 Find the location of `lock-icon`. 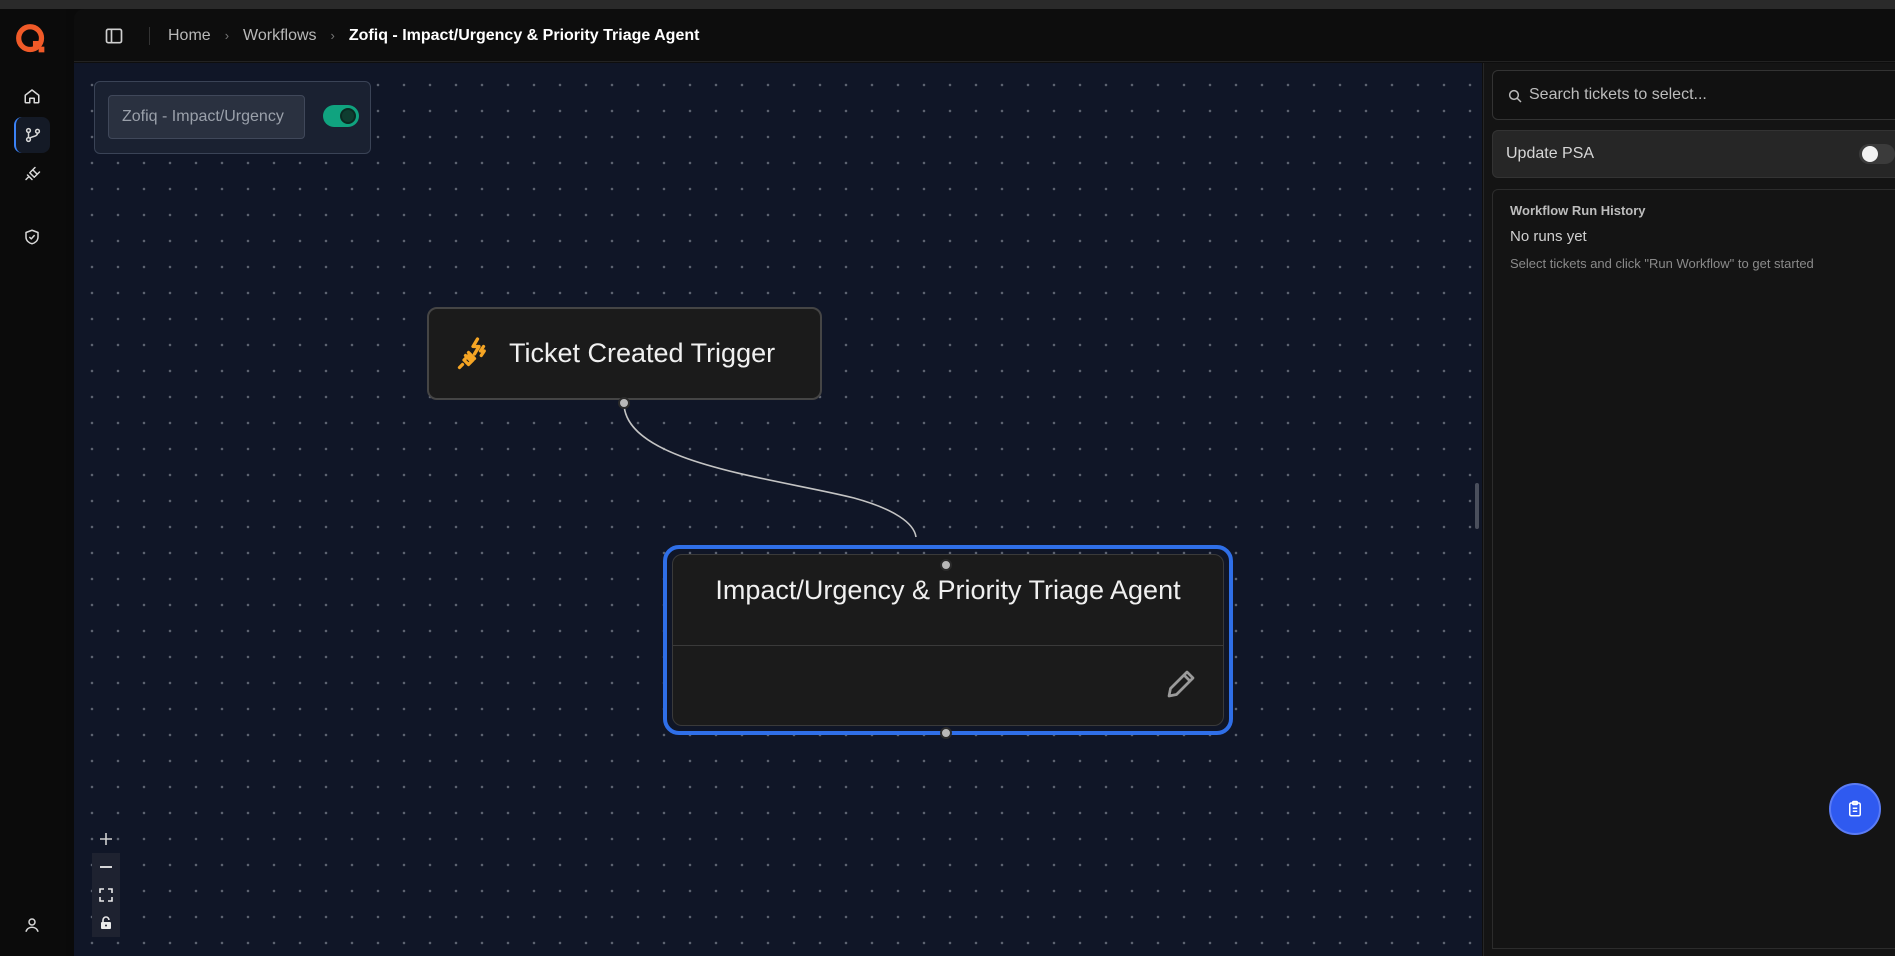

lock-icon is located at coordinates (106, 922).